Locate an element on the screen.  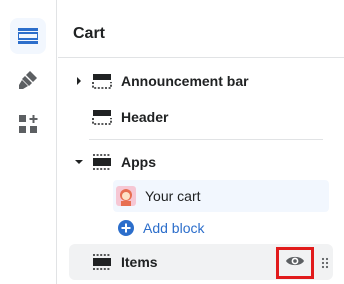
sections-rail-button is located at coordinates (28, 36).